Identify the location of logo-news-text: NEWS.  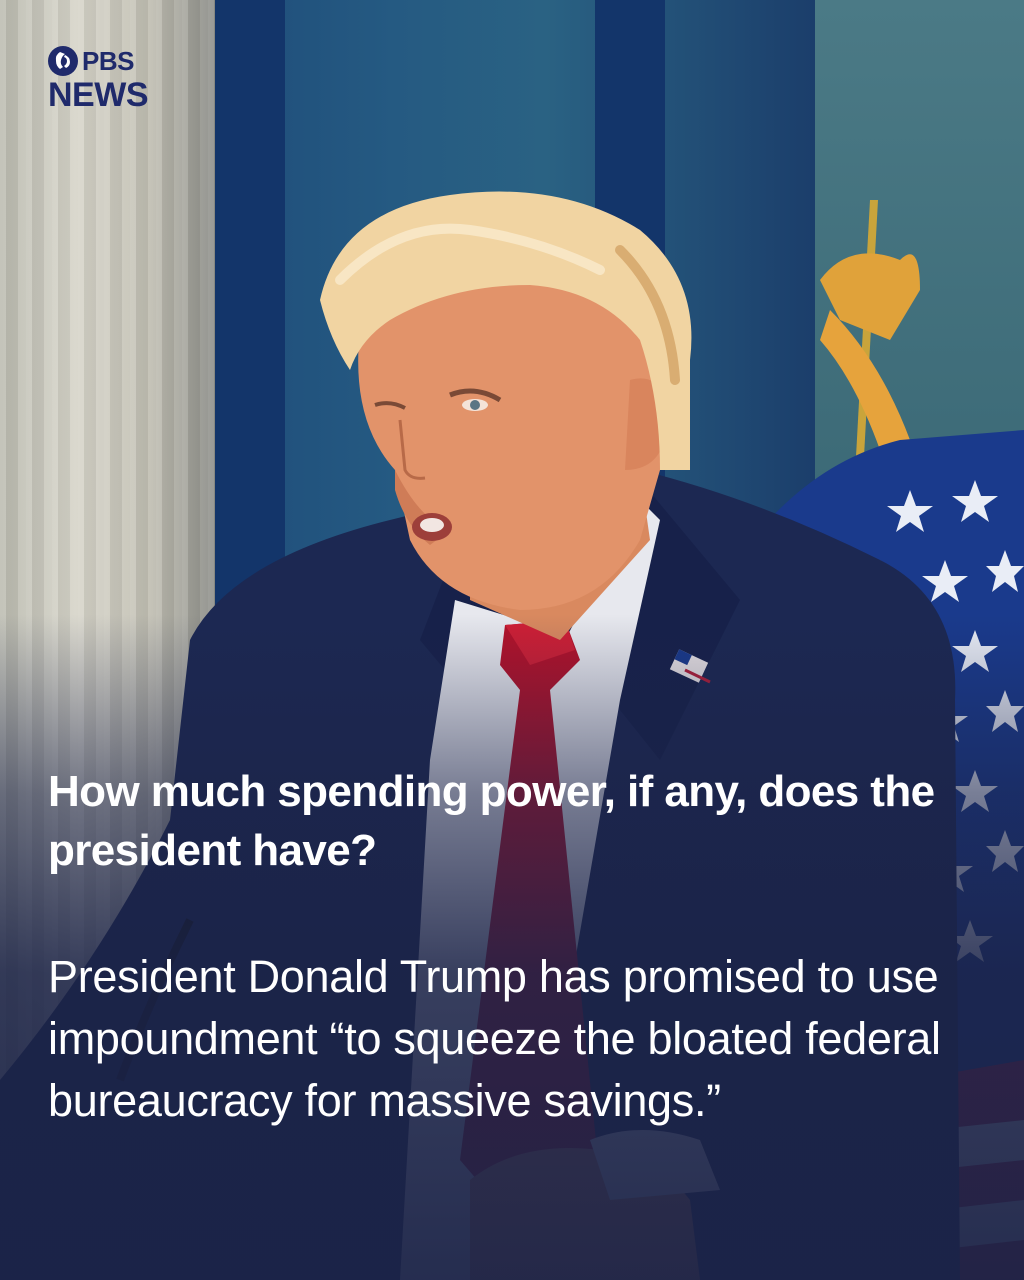
(98, 95).